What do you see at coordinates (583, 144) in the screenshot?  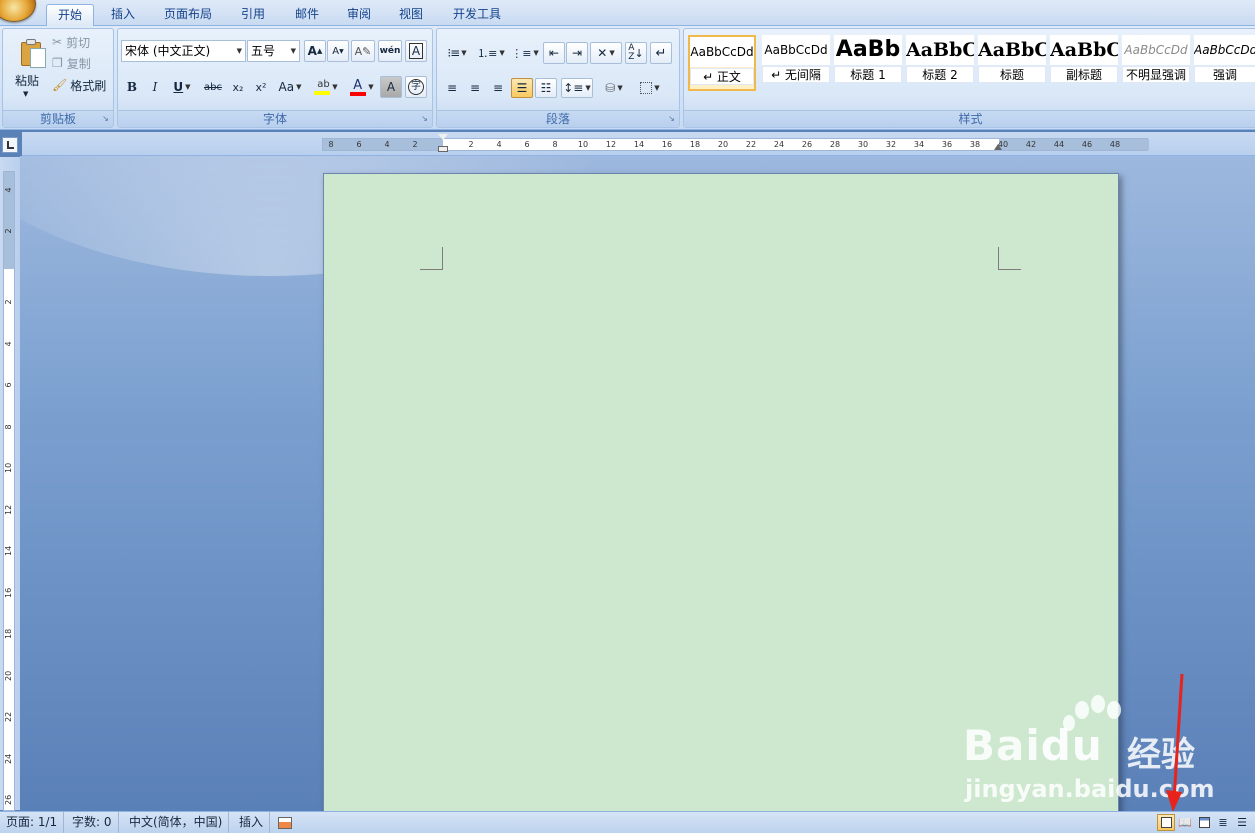 I see `ruler-tick-label: 10` at bounding box center [583, 144].